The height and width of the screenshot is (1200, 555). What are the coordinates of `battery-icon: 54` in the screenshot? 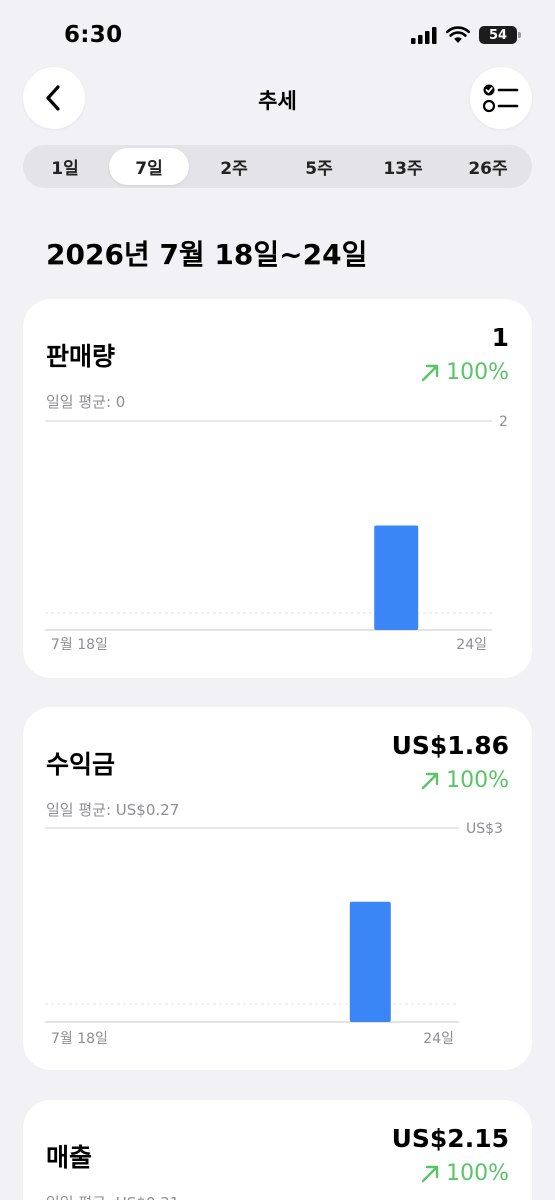 It's located at (500, 35).